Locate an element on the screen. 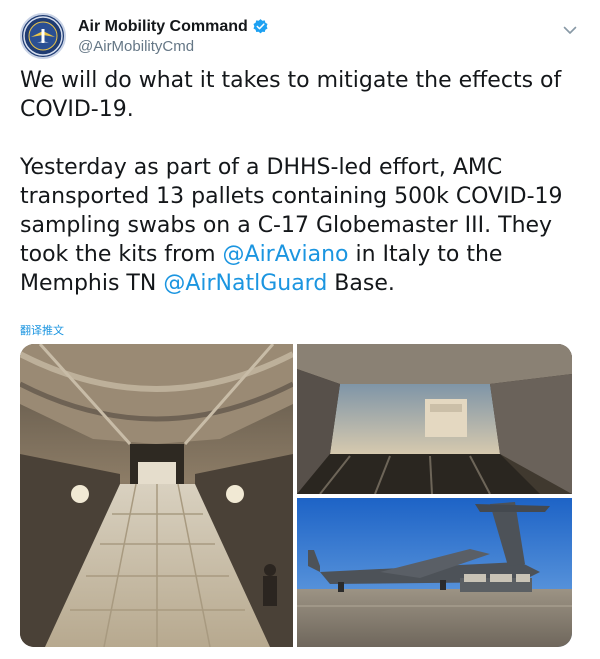  name-row: Air Mobility Command is located at coordinates (173, 27).